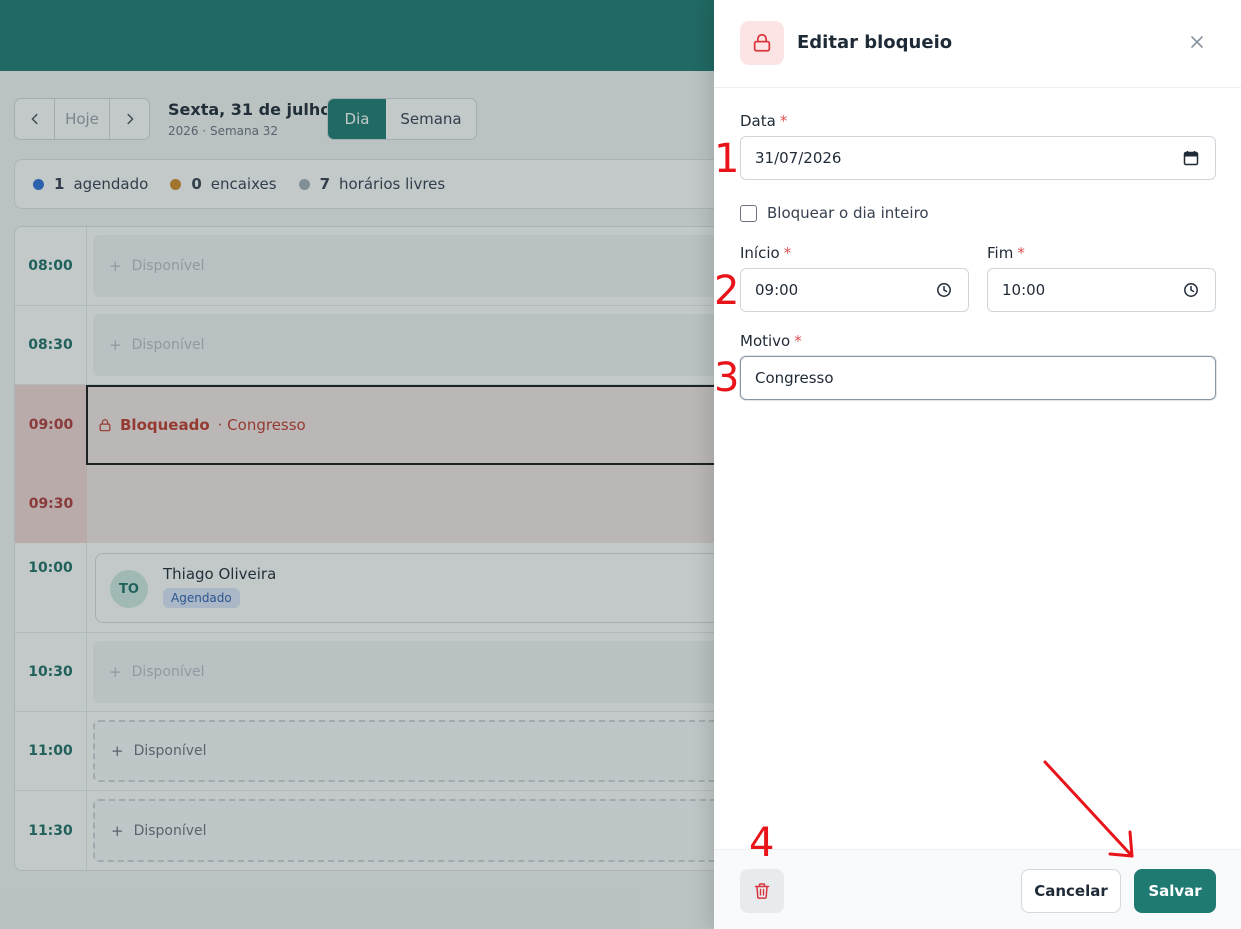  What do you see at coordinates (1088, 809) in the screenshot?
I see `annotation-arrow-icon` at bounding box center [1088, 809].